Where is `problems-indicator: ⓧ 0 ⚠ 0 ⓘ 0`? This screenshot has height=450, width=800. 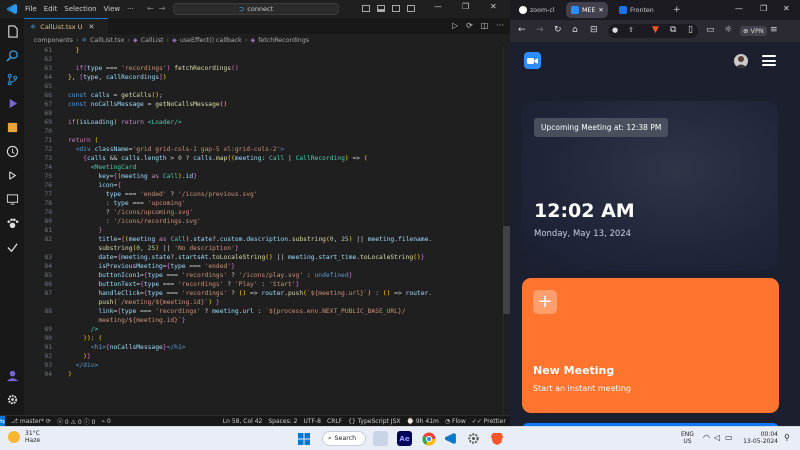 problems-indicator: ⓧ 0 ⚠ 0 ⓘ 0 is located at coordinates (76, 421).